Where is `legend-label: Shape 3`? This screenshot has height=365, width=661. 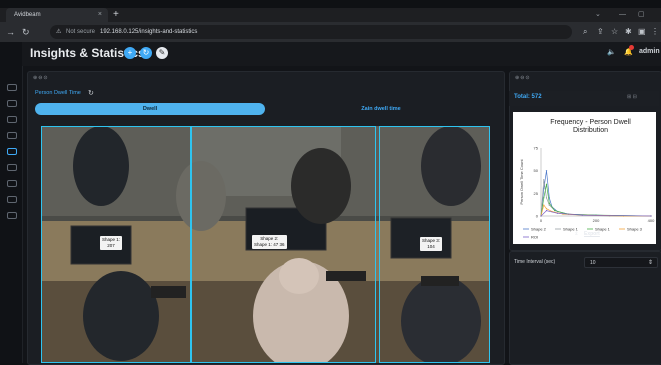
legend-label: Shape 3 is located at coordinates (635, 229).